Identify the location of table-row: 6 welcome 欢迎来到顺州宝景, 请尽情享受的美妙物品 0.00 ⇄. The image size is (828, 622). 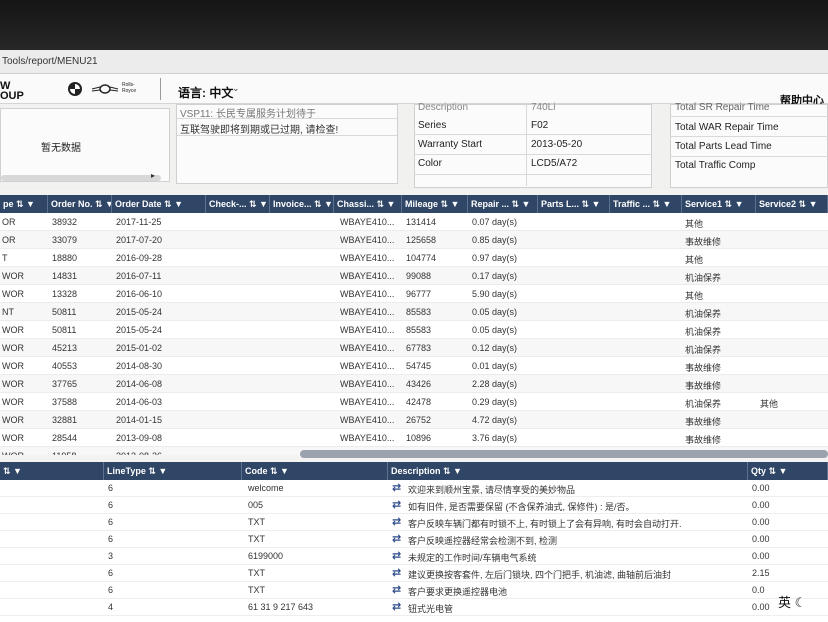
(414, 488).